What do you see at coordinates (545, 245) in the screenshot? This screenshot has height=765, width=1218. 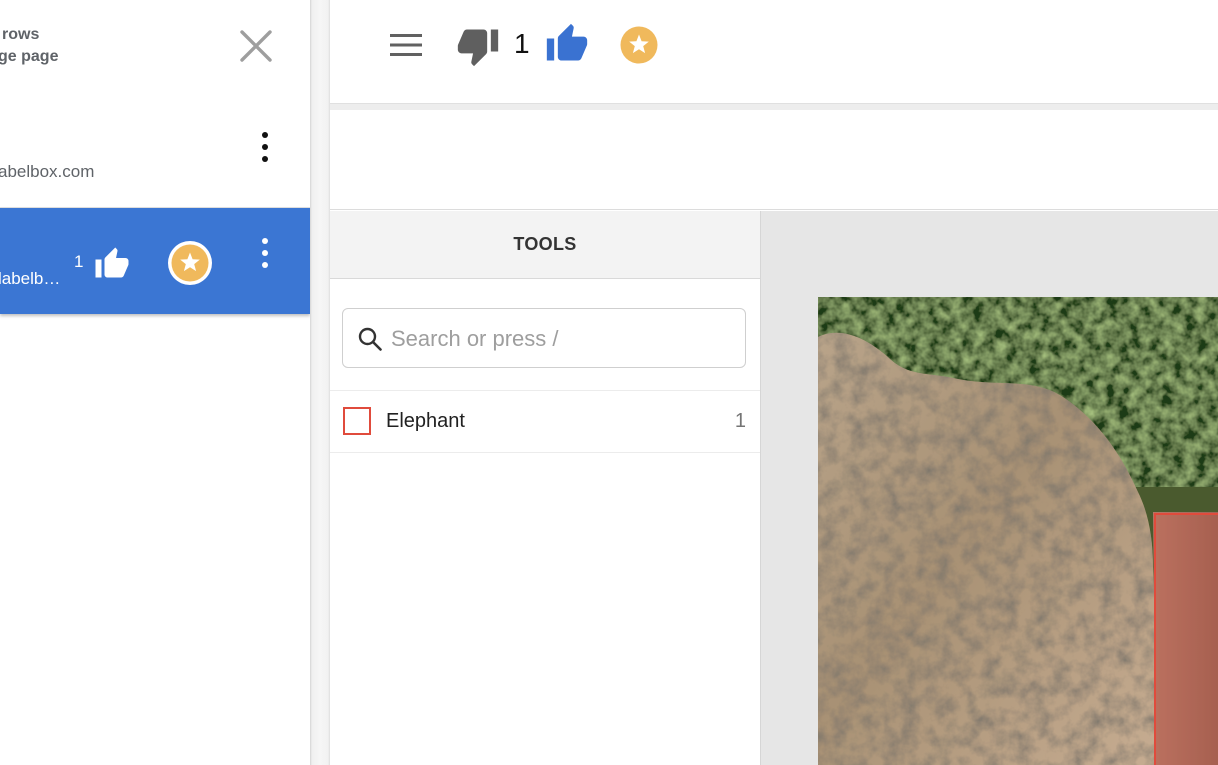 I see `tools-header: TOOLS` at bounding box center [545, 245].